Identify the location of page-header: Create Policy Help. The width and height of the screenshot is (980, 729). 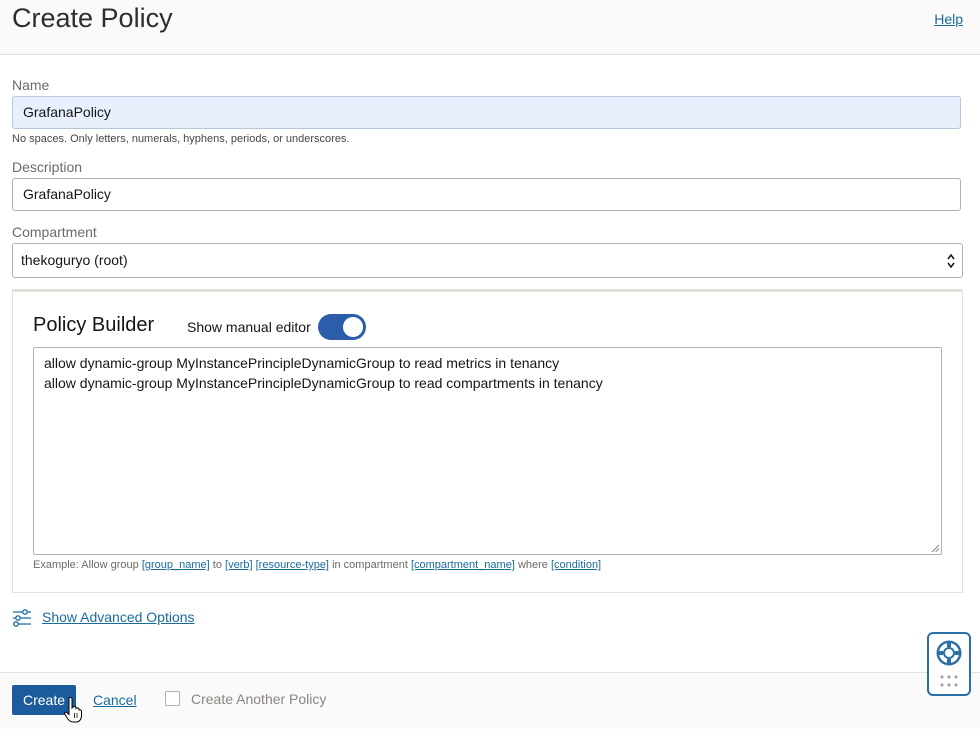
(490, 27).